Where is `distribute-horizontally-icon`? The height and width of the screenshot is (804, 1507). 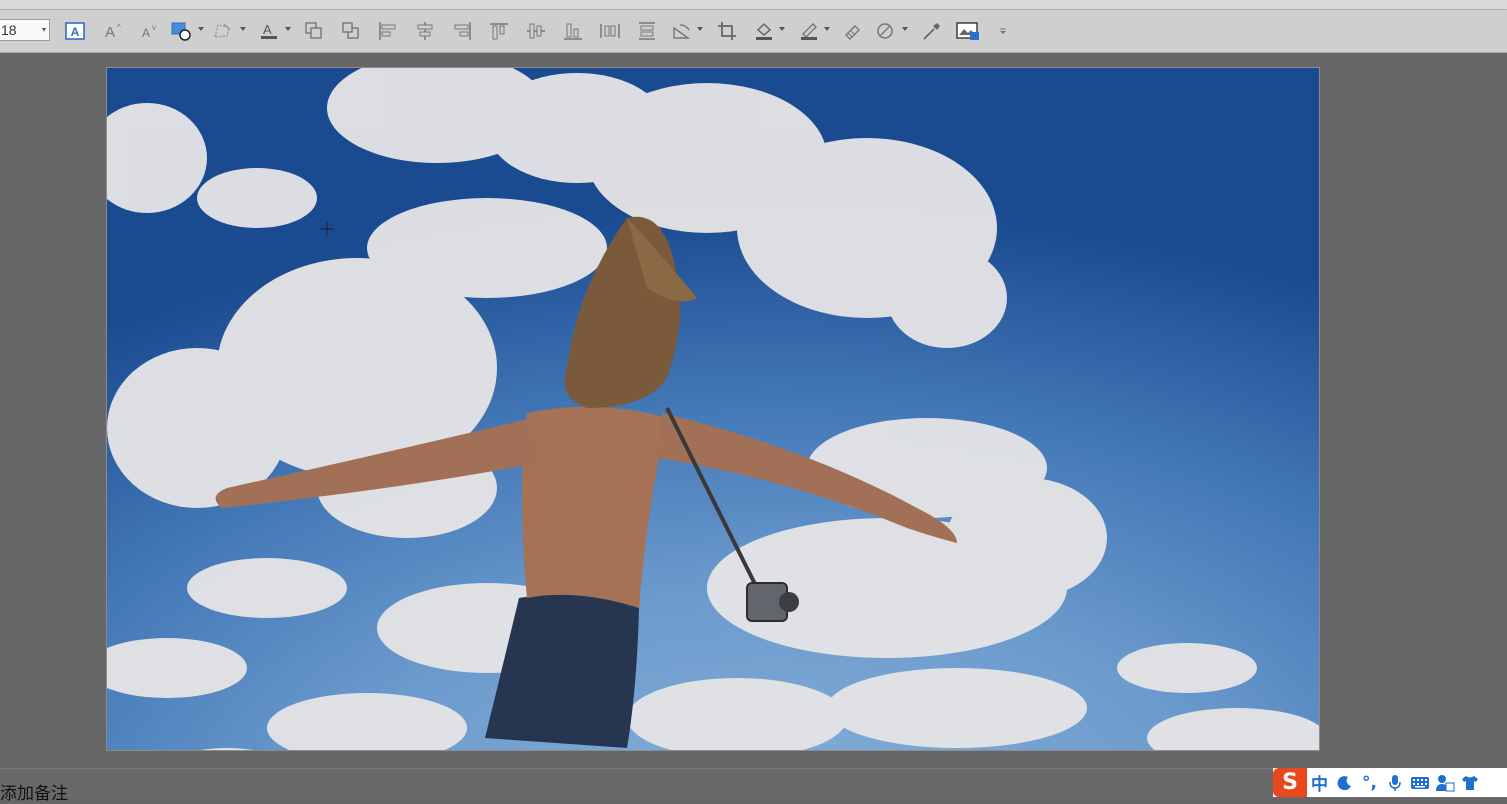 distribute-horizontally-icon is located at coordinates (610, 31).